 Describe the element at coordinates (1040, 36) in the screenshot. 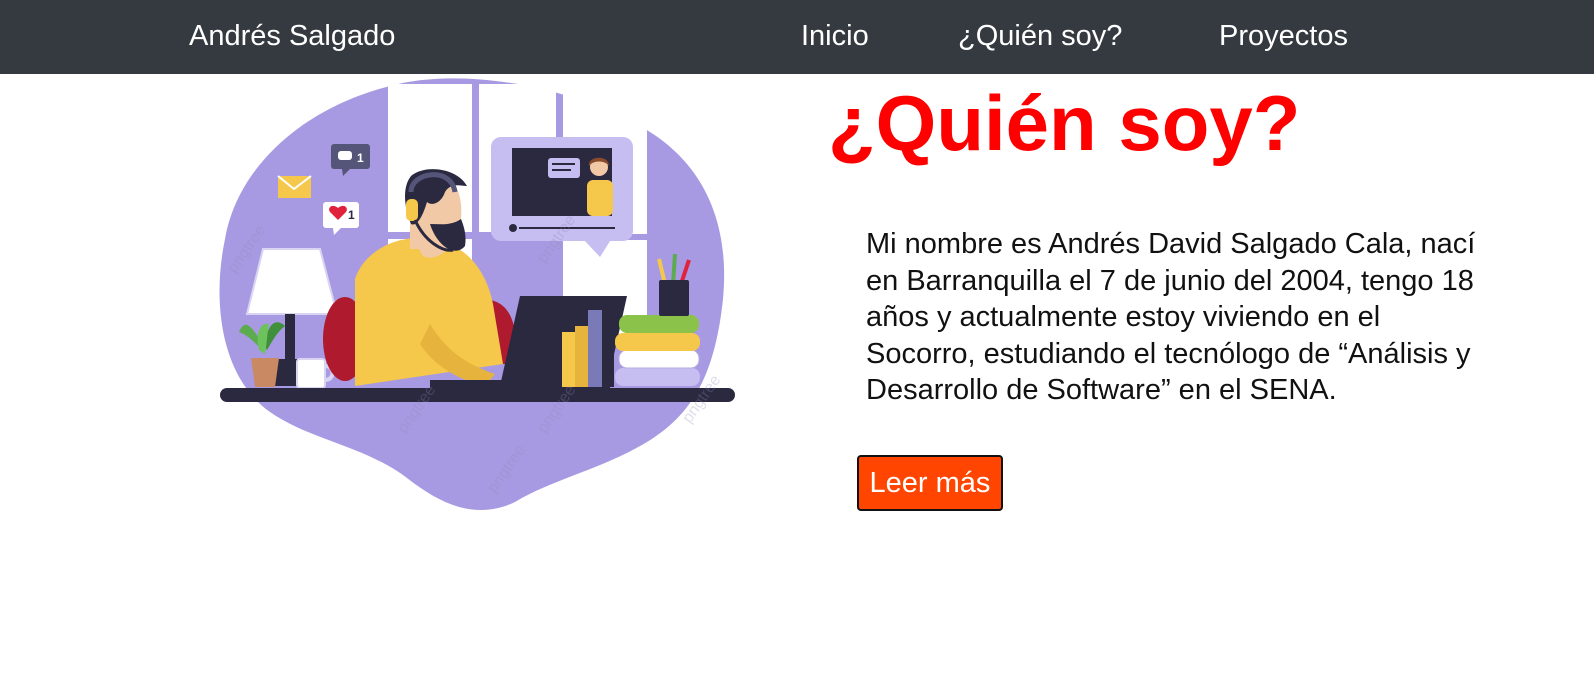

I see `nav-link-quien-soy: ¿Quién soy?` at that location.